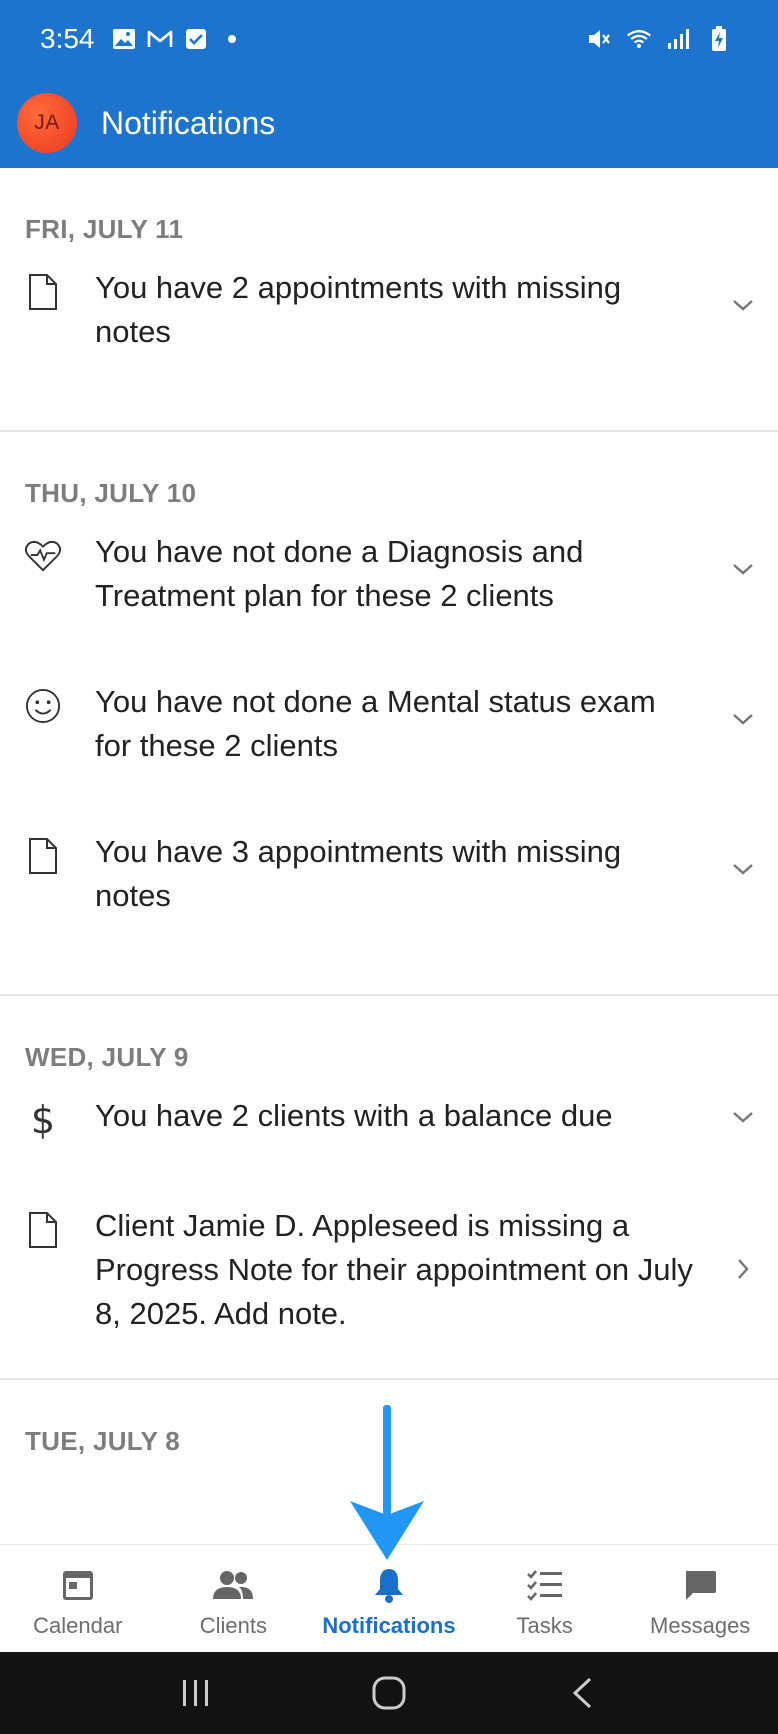  What do you see at coordinates (47, 123) in the screenshot?
I see `avatar: JA` at bounding box center [47, 123].